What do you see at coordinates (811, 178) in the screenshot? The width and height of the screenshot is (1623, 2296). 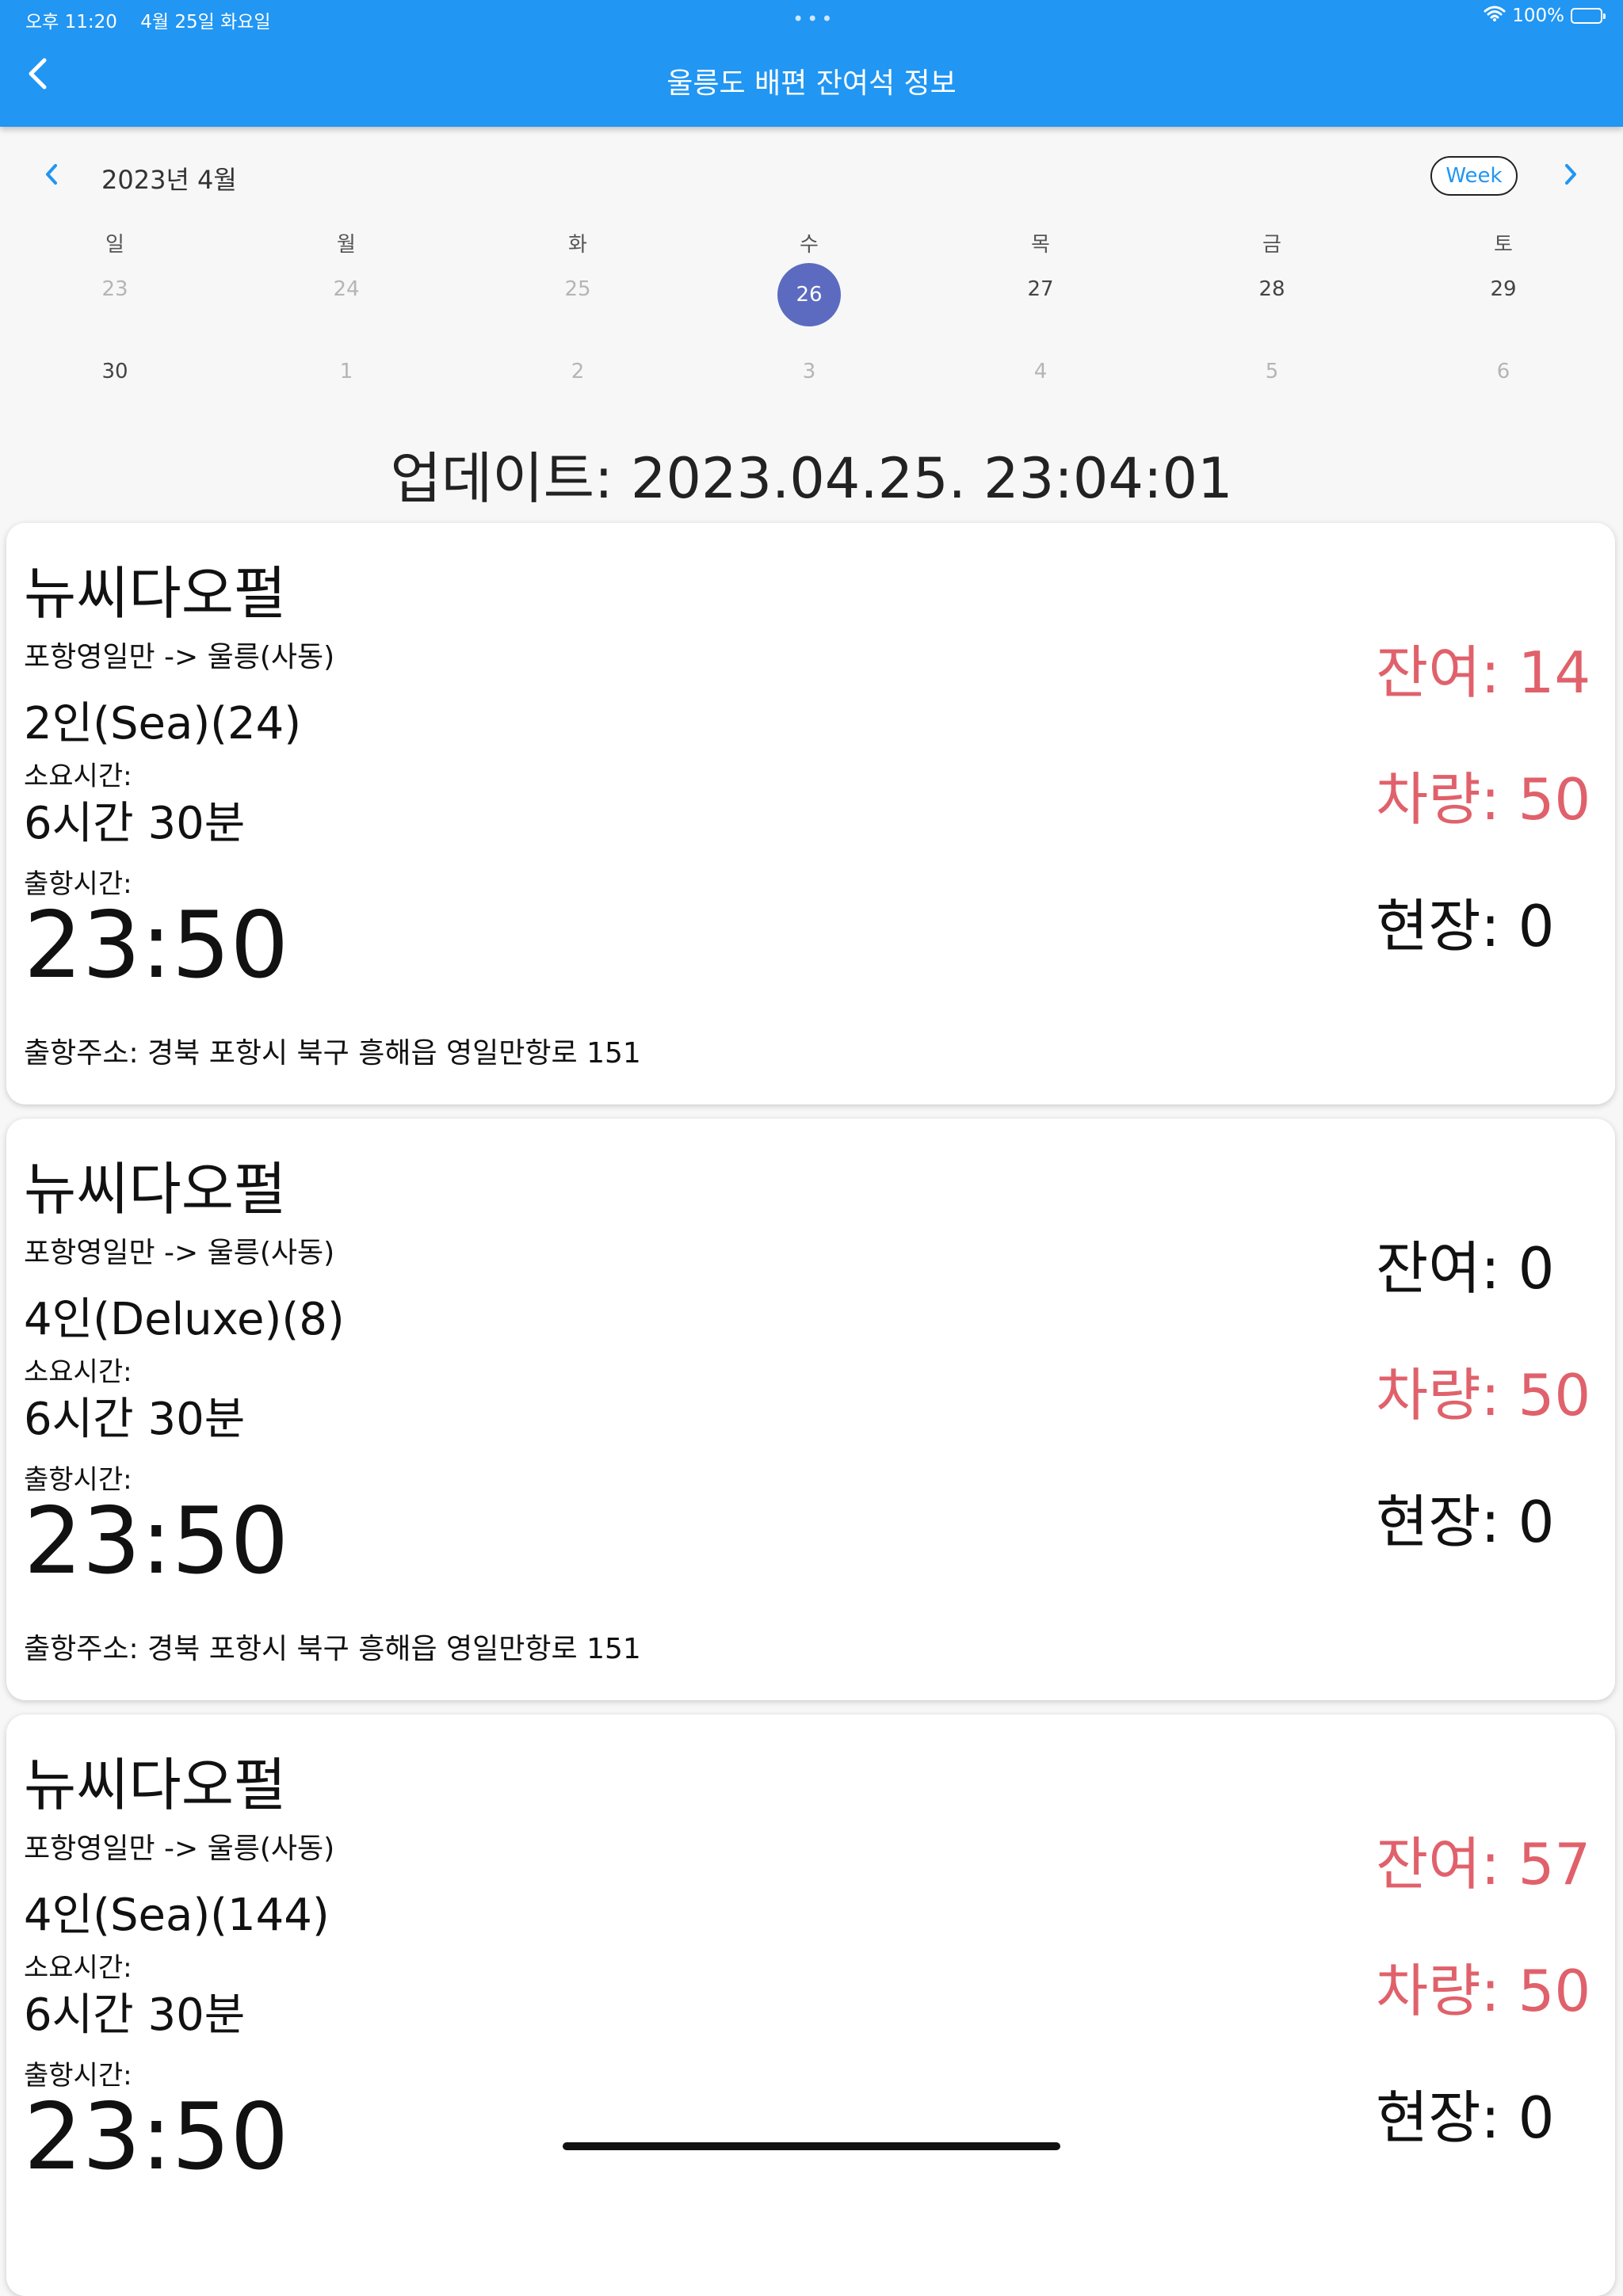 I see `calendar-header: 2023년 4월 Week` at bounding box center [811, 178].